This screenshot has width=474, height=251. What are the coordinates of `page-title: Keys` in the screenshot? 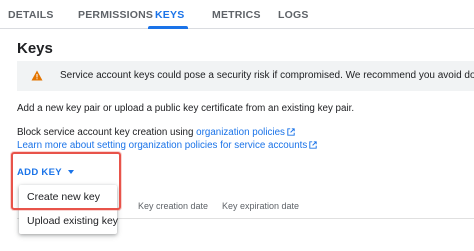 It's located at (35, 48).